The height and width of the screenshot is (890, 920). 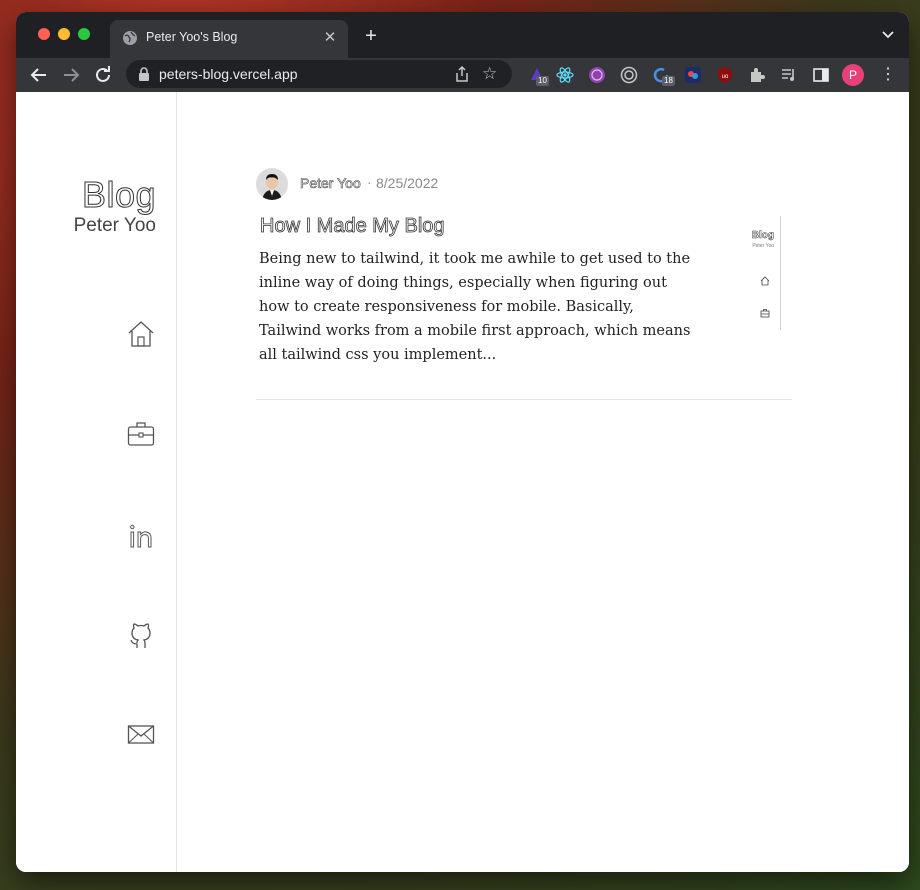 I want to click on globe-icon, so click(x=130, y=38).